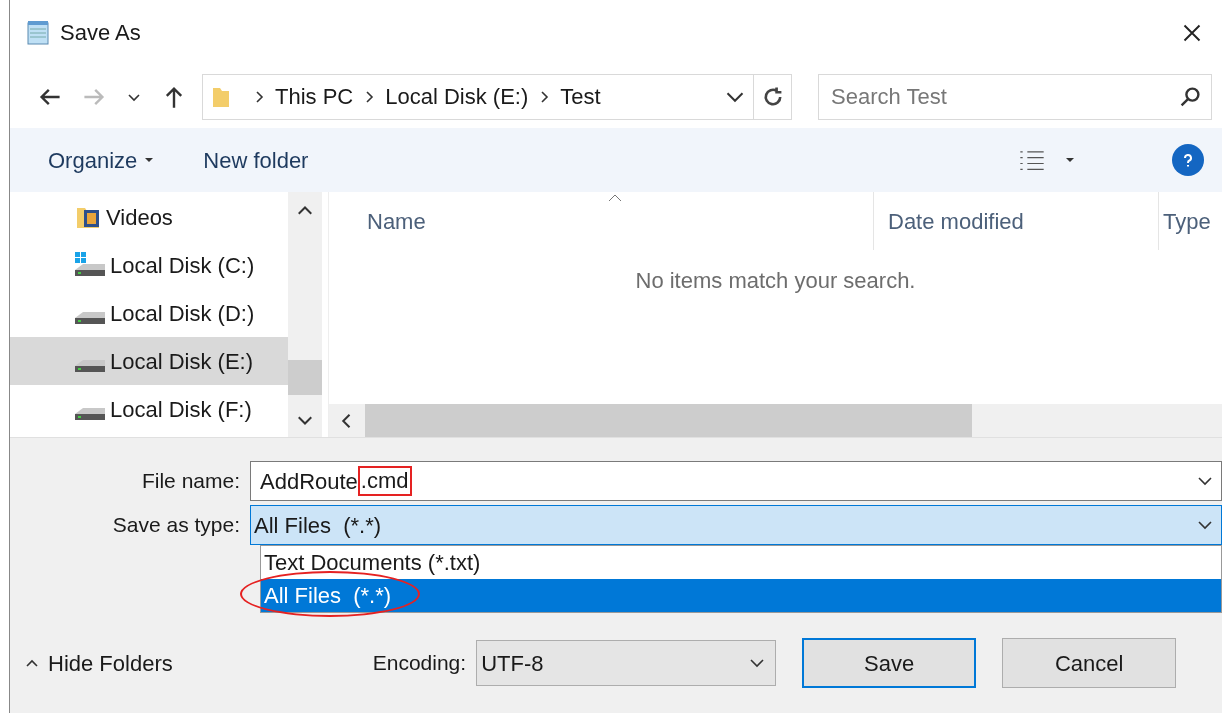 This screenshot has height=713, width=1222. What do you see at coordinates (419, 663) in the screenshot?
I see `encoding-label: Encoding:` at bounding box center [419, 663].